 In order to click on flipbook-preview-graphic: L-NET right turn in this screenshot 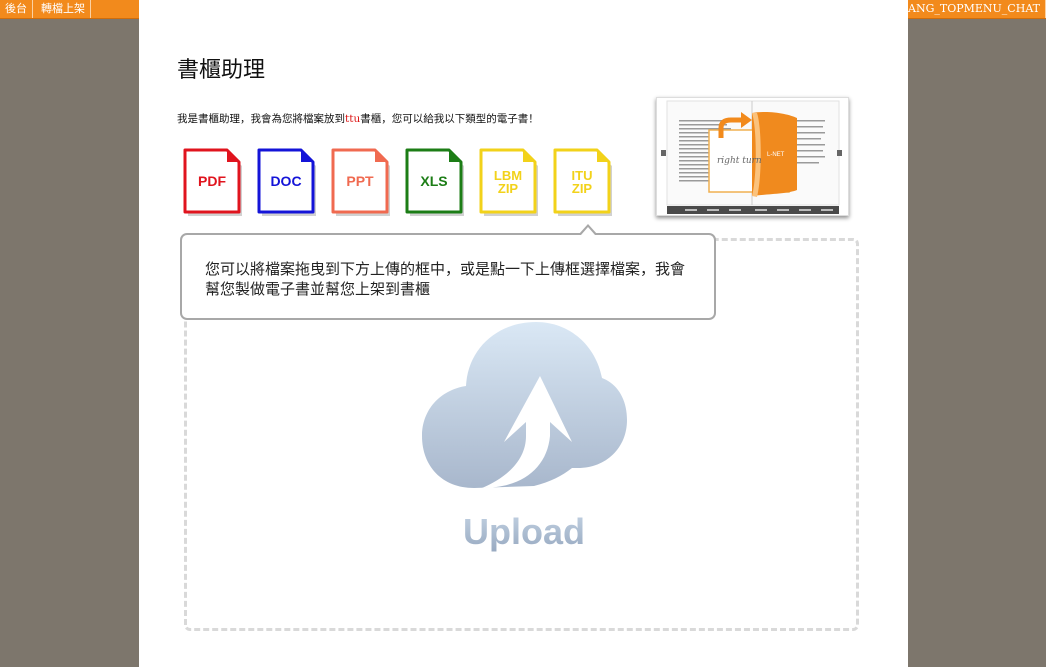, I will do `click(752, 156)`.